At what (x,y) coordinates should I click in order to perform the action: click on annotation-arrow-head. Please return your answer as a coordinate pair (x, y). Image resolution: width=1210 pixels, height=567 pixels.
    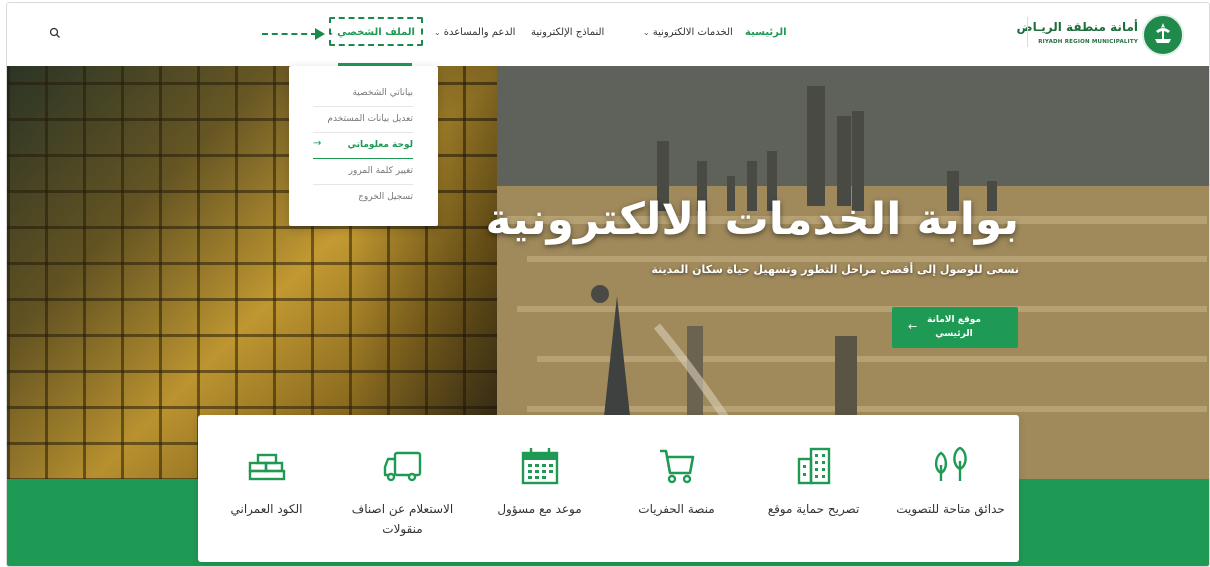
    Looking at the image, I should click on (320, 34).